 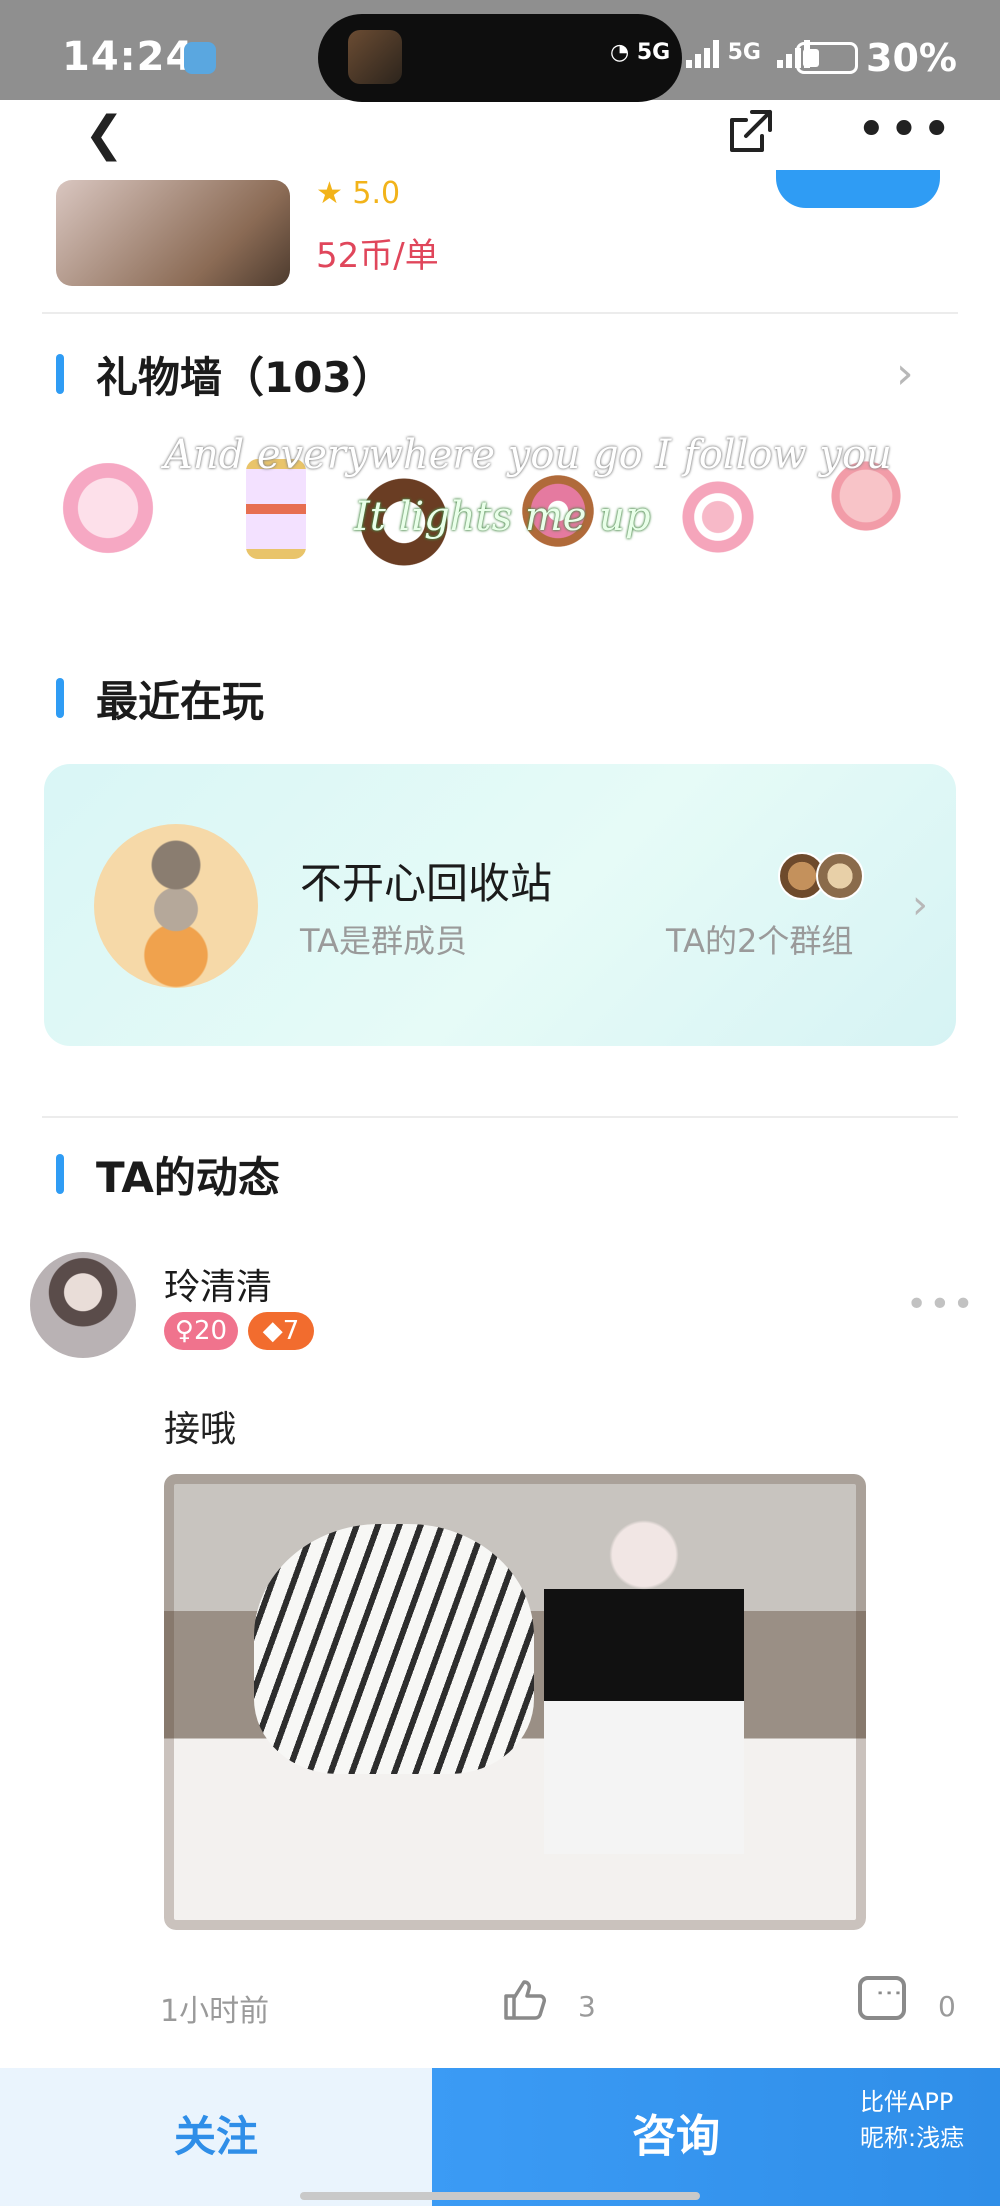 What do you see at coordinates (882, 1998) in the screenshot?
I see `comment-icon` at bounding box center [882, 1998].